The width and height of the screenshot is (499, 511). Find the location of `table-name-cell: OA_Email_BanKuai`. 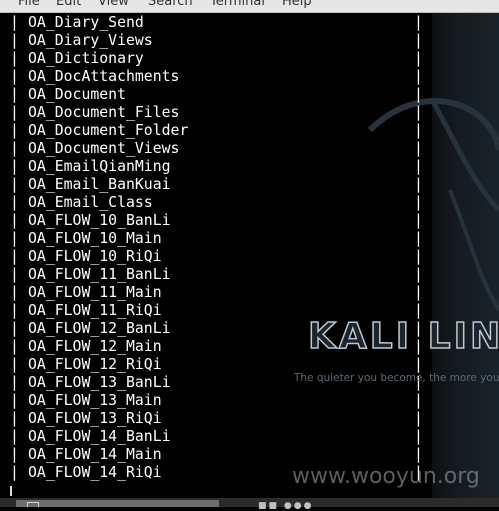

table-name-cell: OA_Email_BanKuai is located at coordinates (99, 184).